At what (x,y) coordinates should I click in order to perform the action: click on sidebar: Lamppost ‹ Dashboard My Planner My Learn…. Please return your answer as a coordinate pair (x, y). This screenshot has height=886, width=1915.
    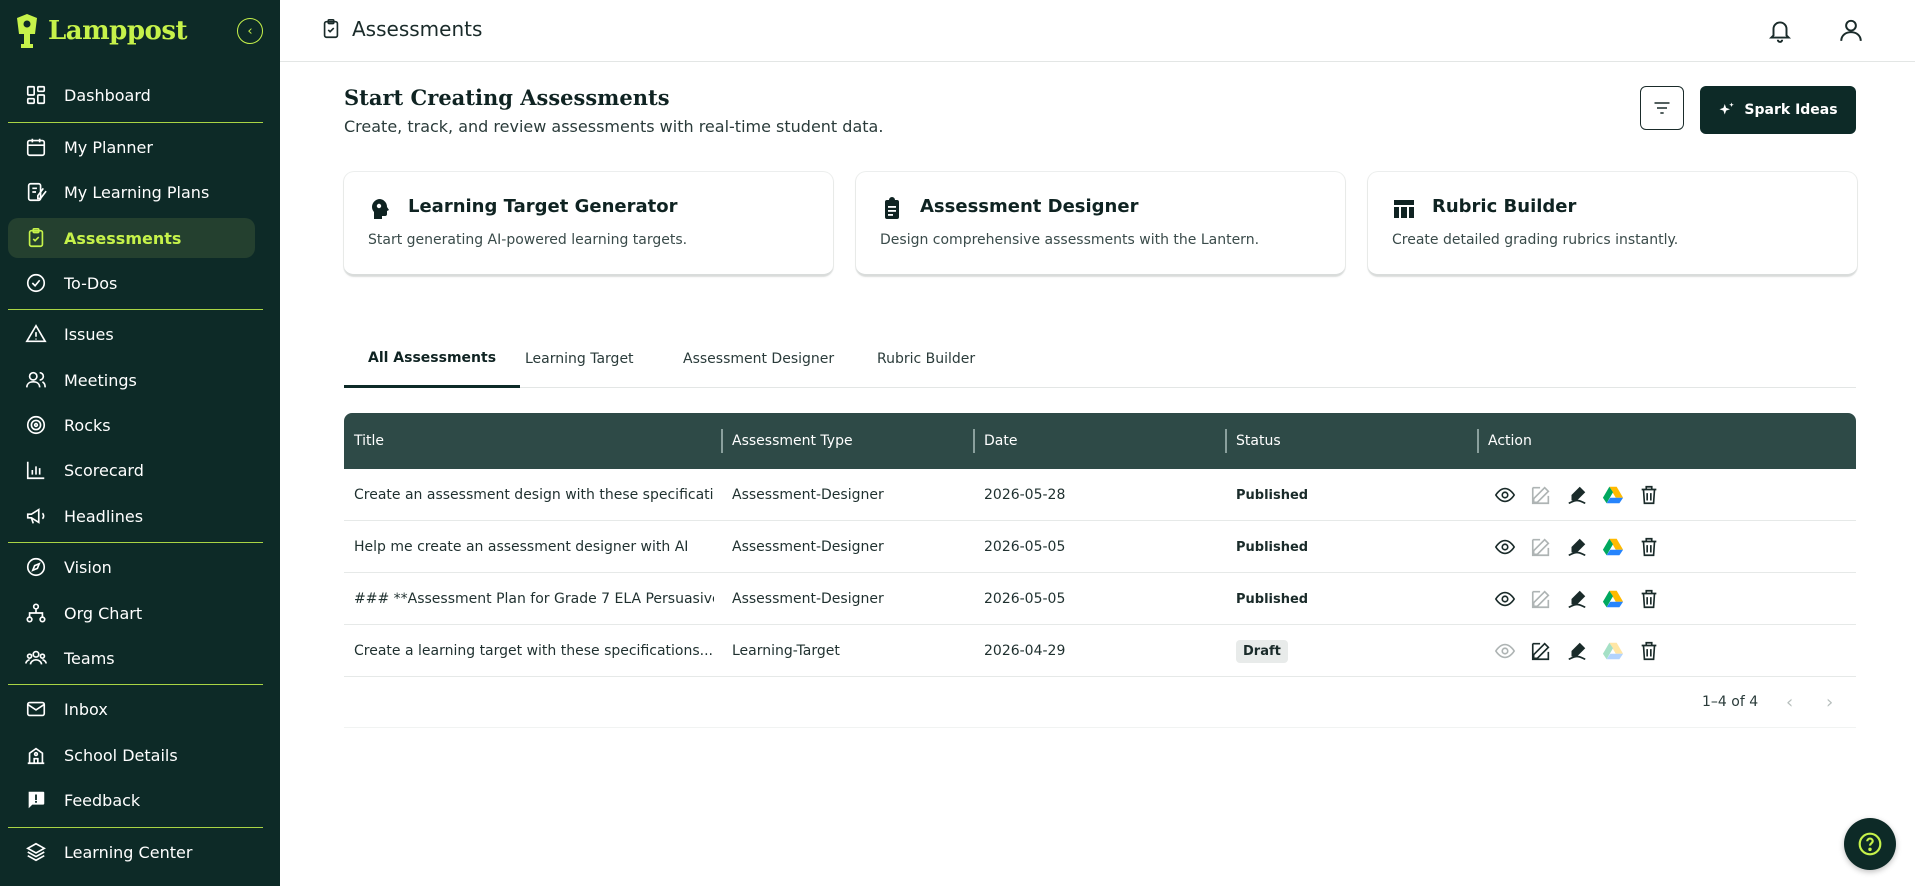
    Looking at the image, I should click on (140, 443).